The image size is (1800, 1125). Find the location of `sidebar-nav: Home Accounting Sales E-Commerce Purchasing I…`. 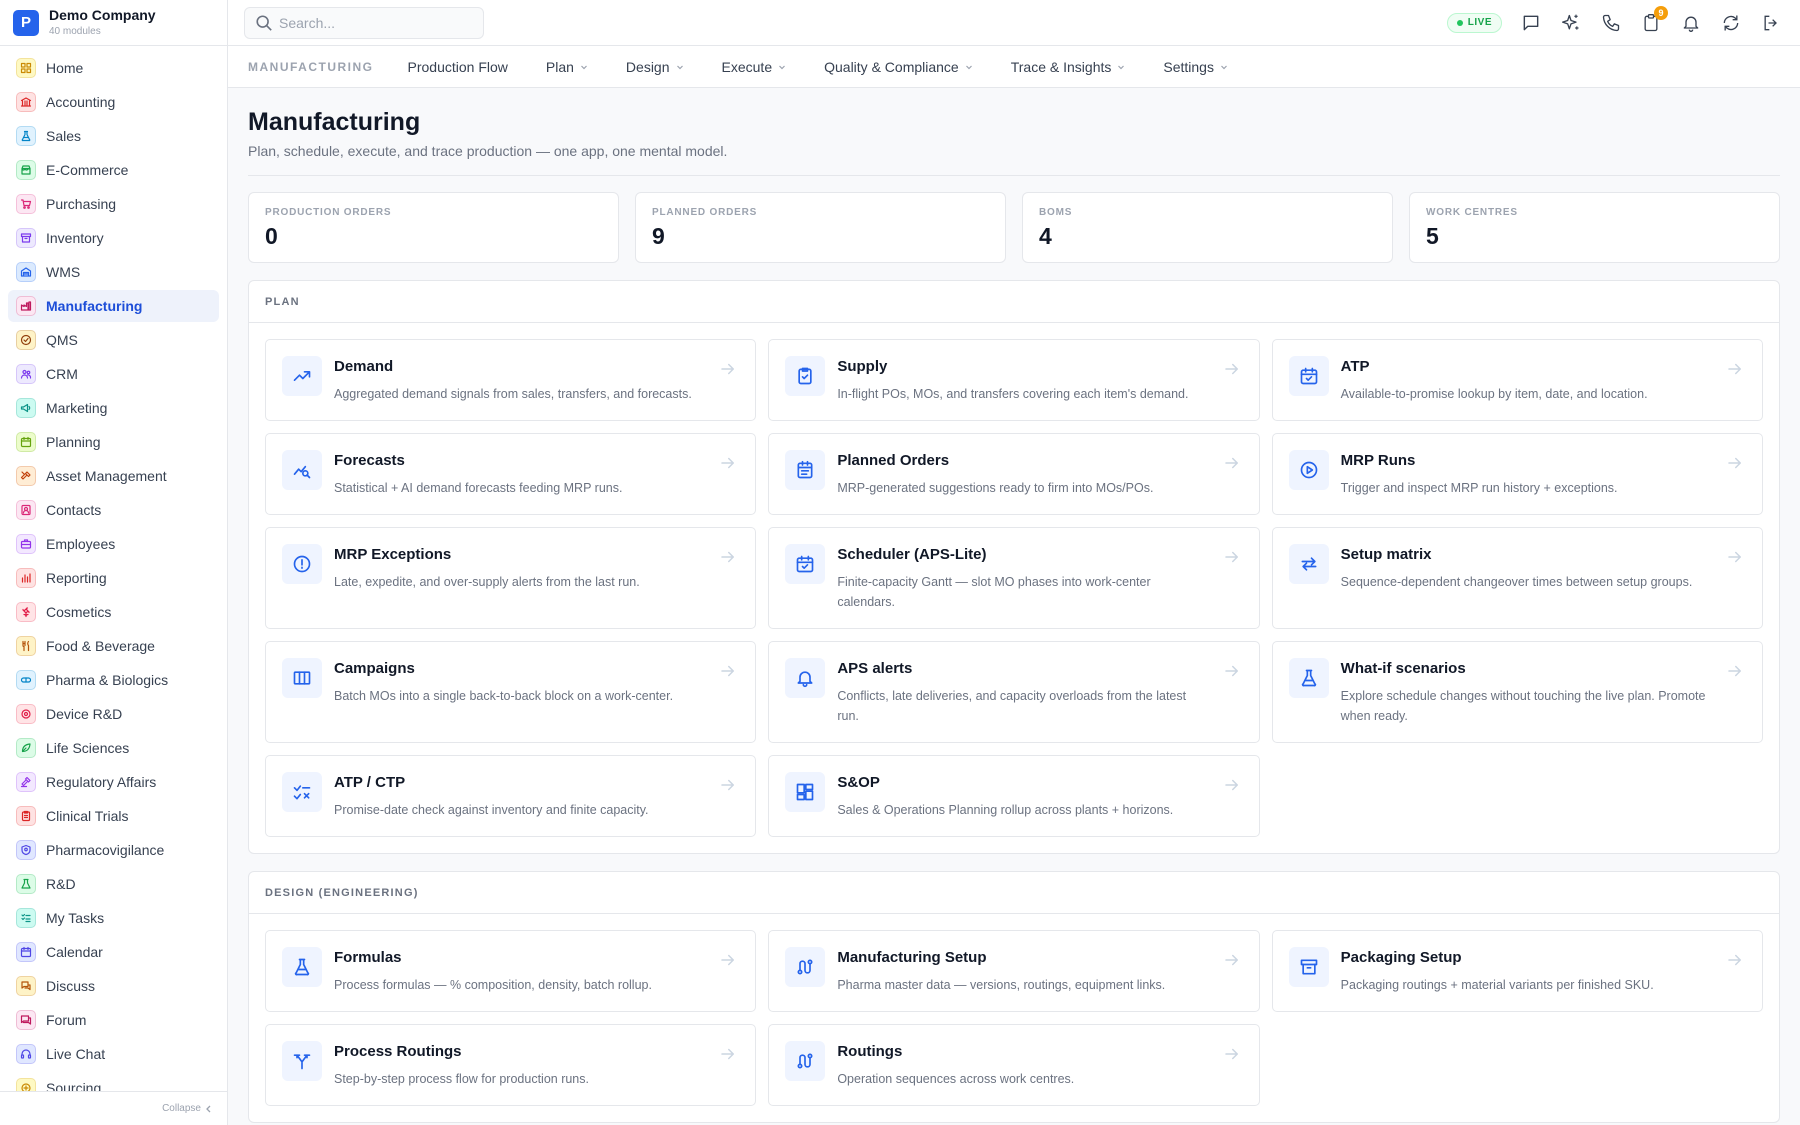

sidebar-nav: Home Accounting Sales E-Commerce Purchasing I… is located at coordinates (113, 568).